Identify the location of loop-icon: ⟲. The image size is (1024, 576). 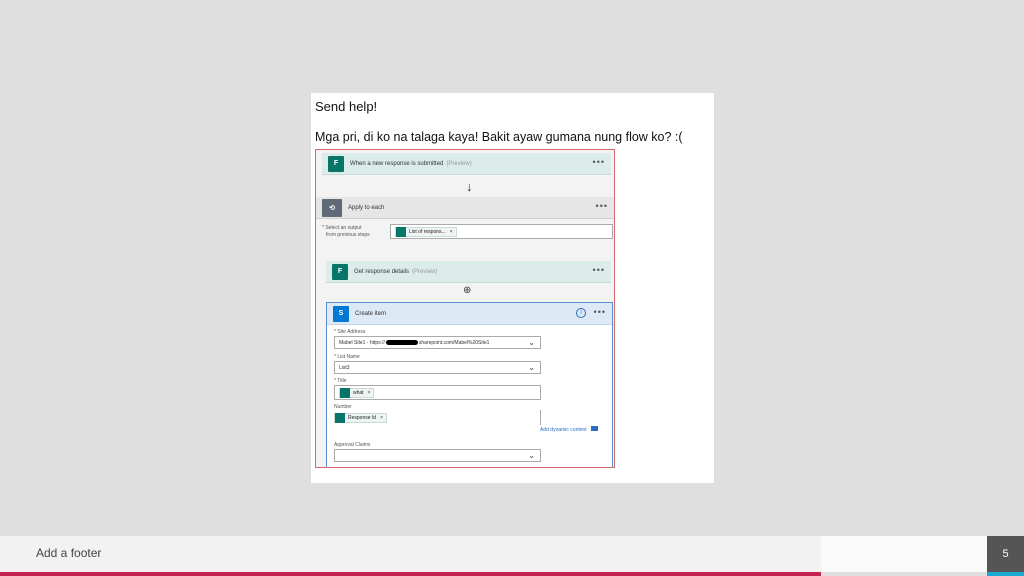
(332, 207).